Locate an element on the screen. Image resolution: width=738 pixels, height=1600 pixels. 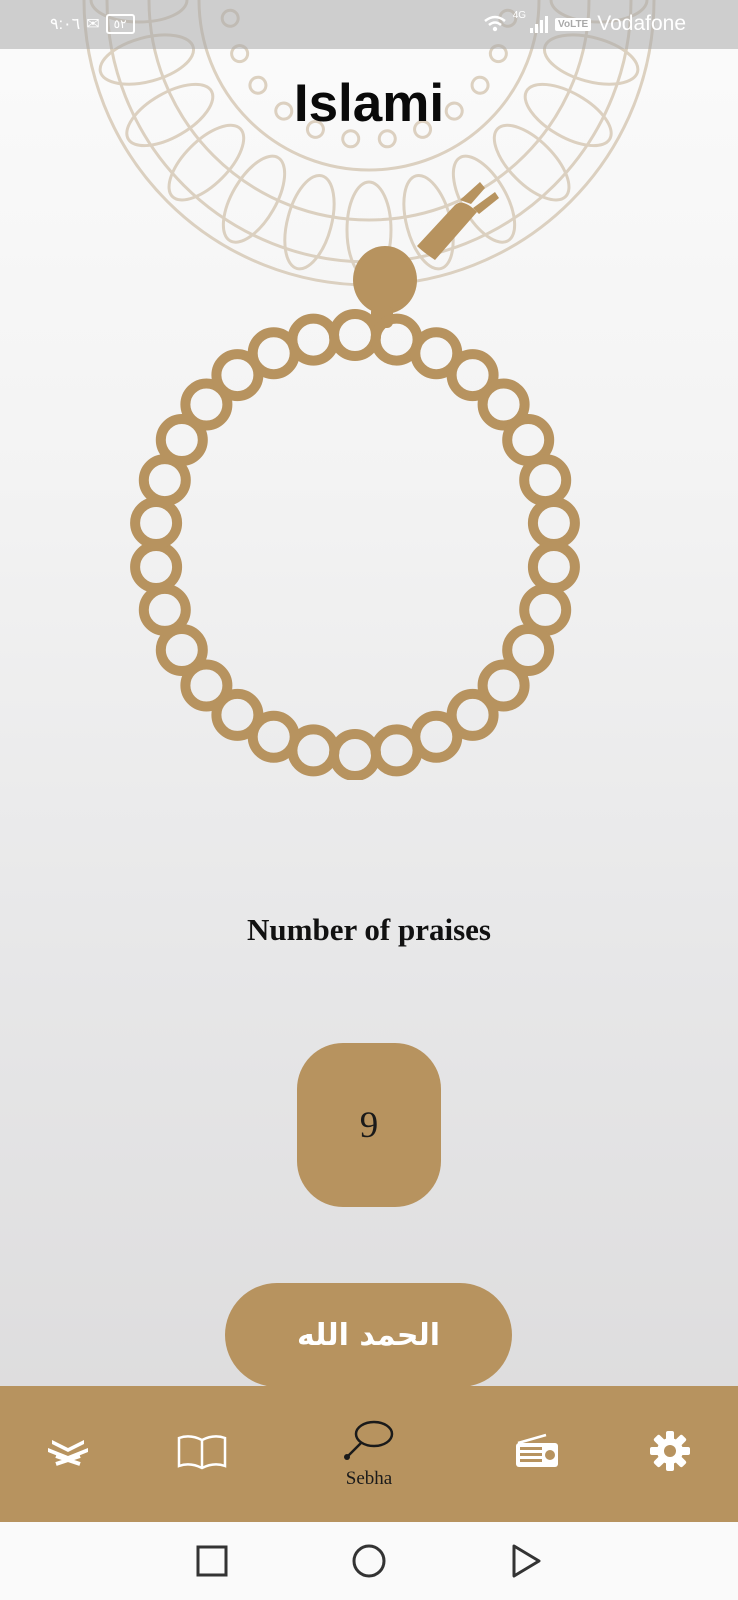
square-icon is located at coordinates (212, 1561).